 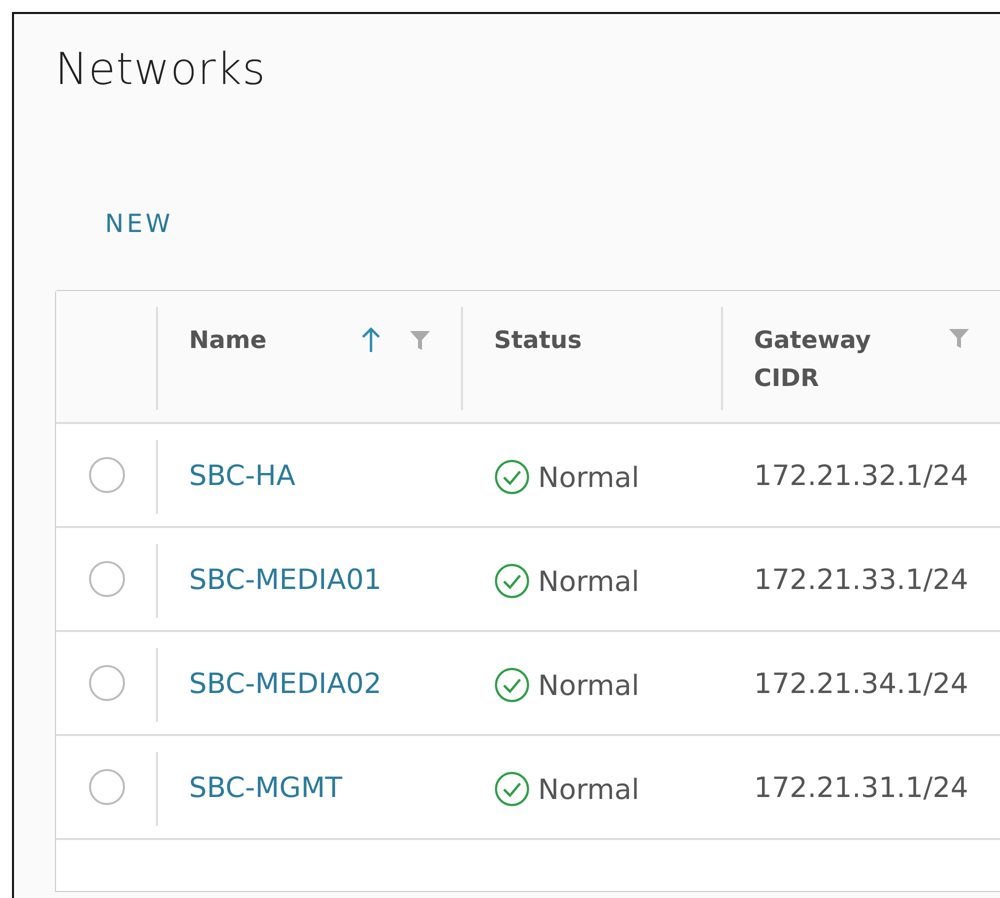 I want to click on page-title: Networks, so click(x=161, y=69).